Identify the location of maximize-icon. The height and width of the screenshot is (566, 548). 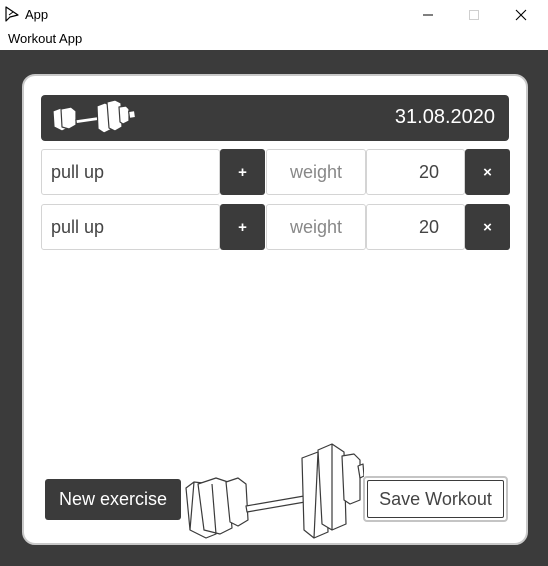
(474, 15).